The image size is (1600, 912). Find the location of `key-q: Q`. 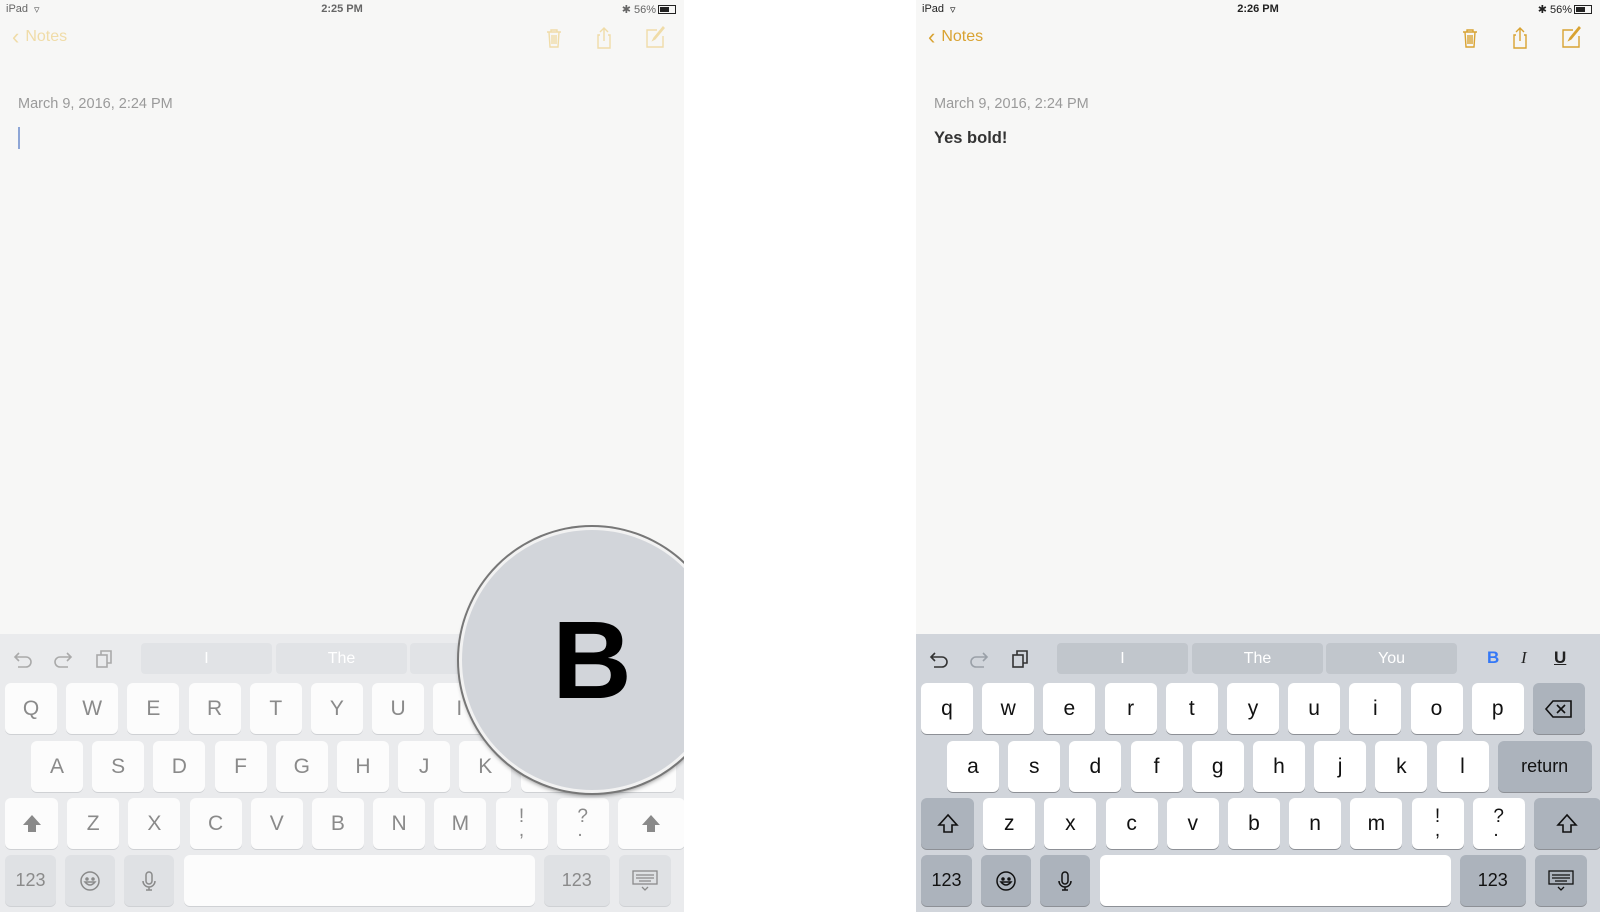

key-q: Q is located at coordinates (31, 708).